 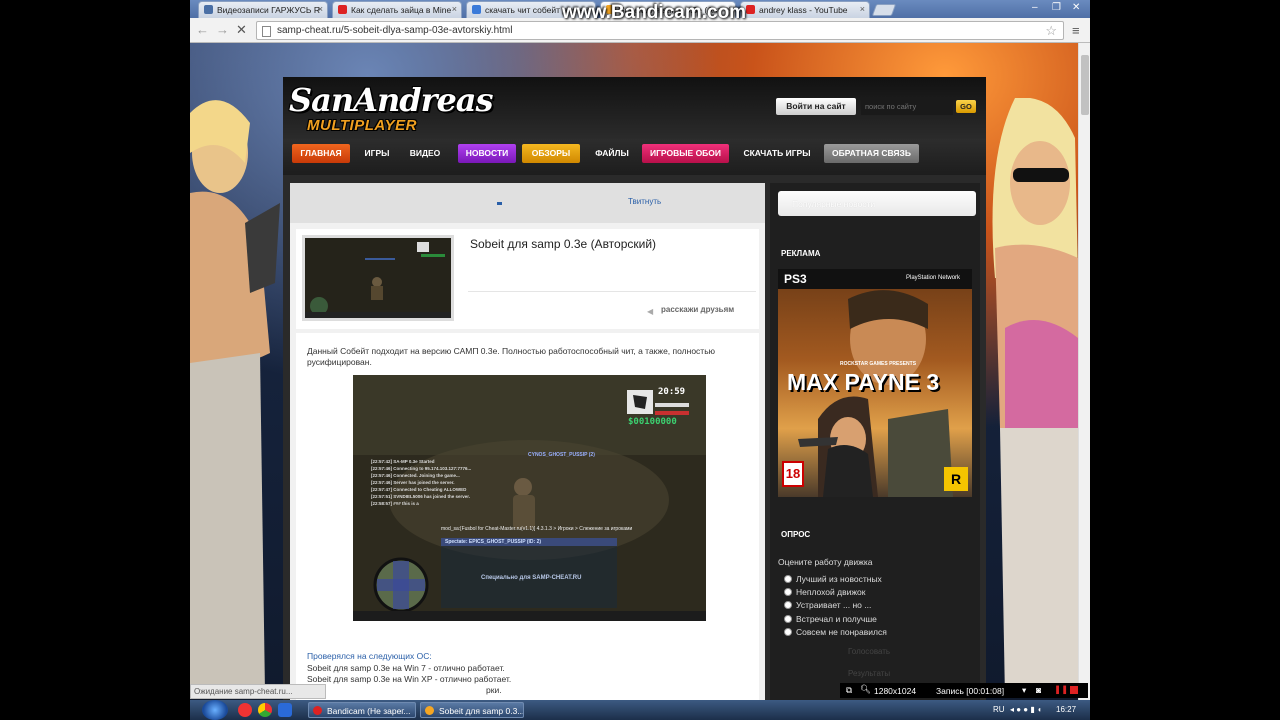 I want to click on close-window-icon: ✕, so click(x=1076, y=7).